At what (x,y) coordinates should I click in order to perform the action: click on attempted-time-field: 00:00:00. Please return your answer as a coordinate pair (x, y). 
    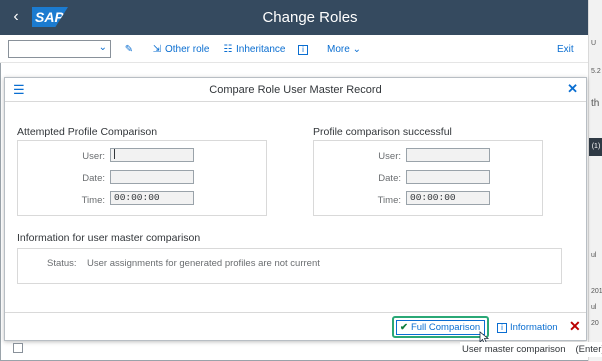
    Looking at the image, I should click on (152, 198).